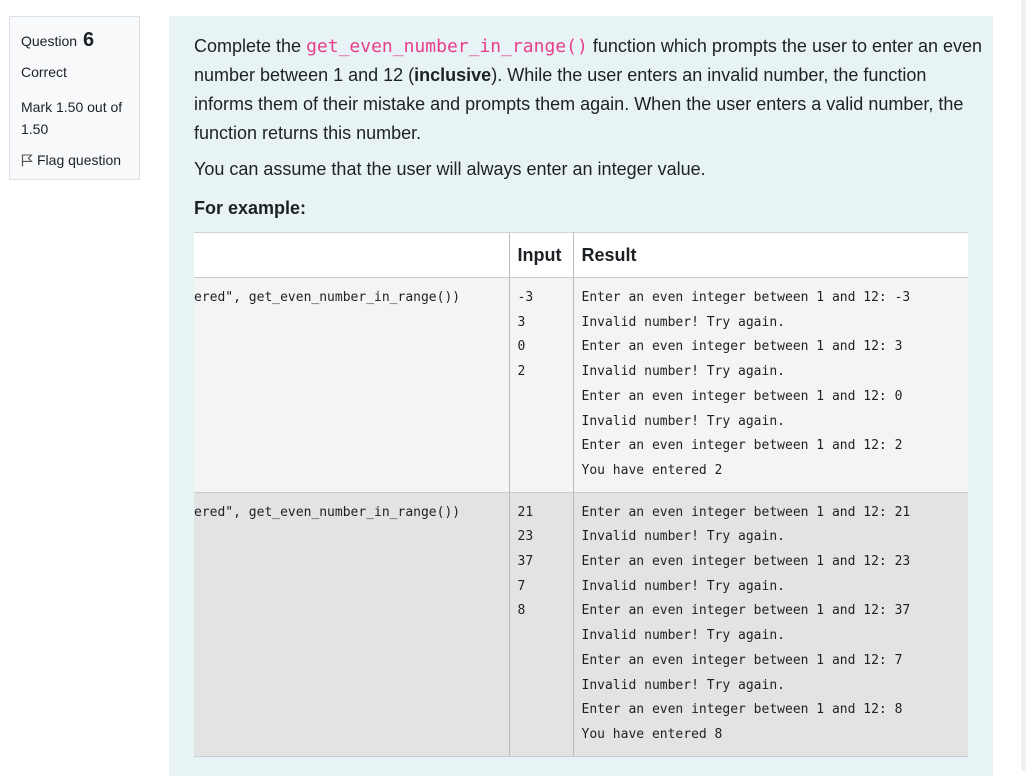 Image resolution: width=1026 pixels, height=776 pixels. Describe the element at coordinates (541, 255) in the screenshot. I see `column-header-input: Input` at that location.